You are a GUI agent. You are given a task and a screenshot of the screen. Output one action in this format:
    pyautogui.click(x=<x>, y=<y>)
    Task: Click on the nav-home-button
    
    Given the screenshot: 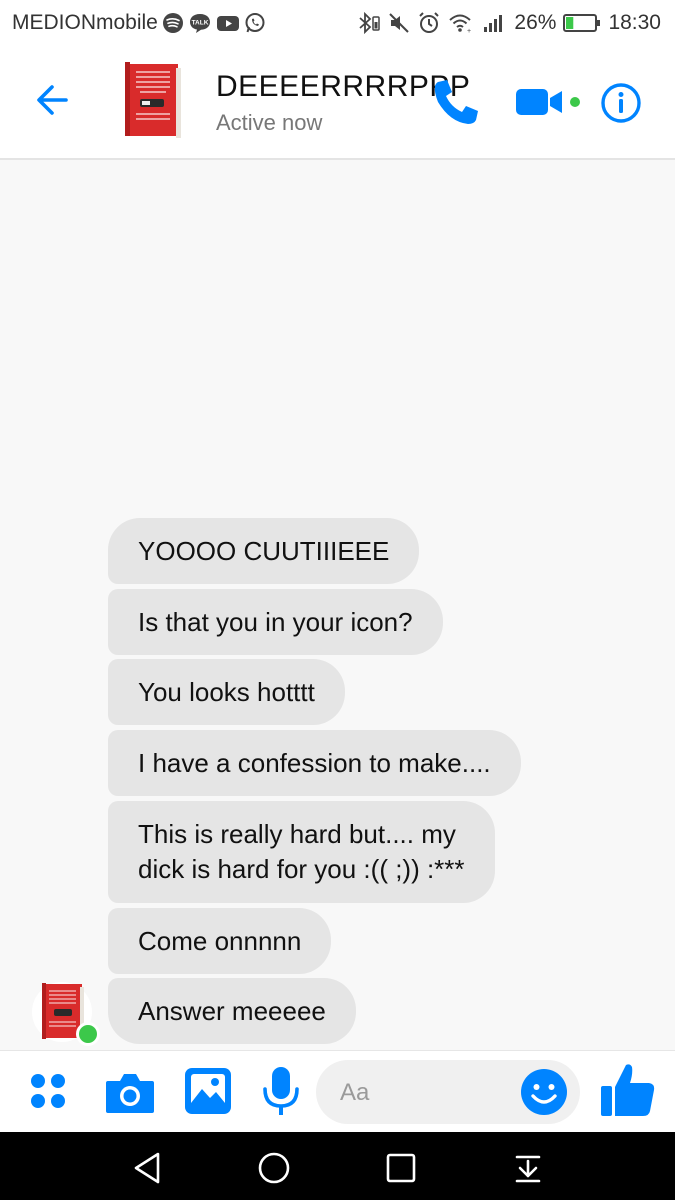 What is the action you would take?
    pyautogui.click(x=274, y=1168)
    